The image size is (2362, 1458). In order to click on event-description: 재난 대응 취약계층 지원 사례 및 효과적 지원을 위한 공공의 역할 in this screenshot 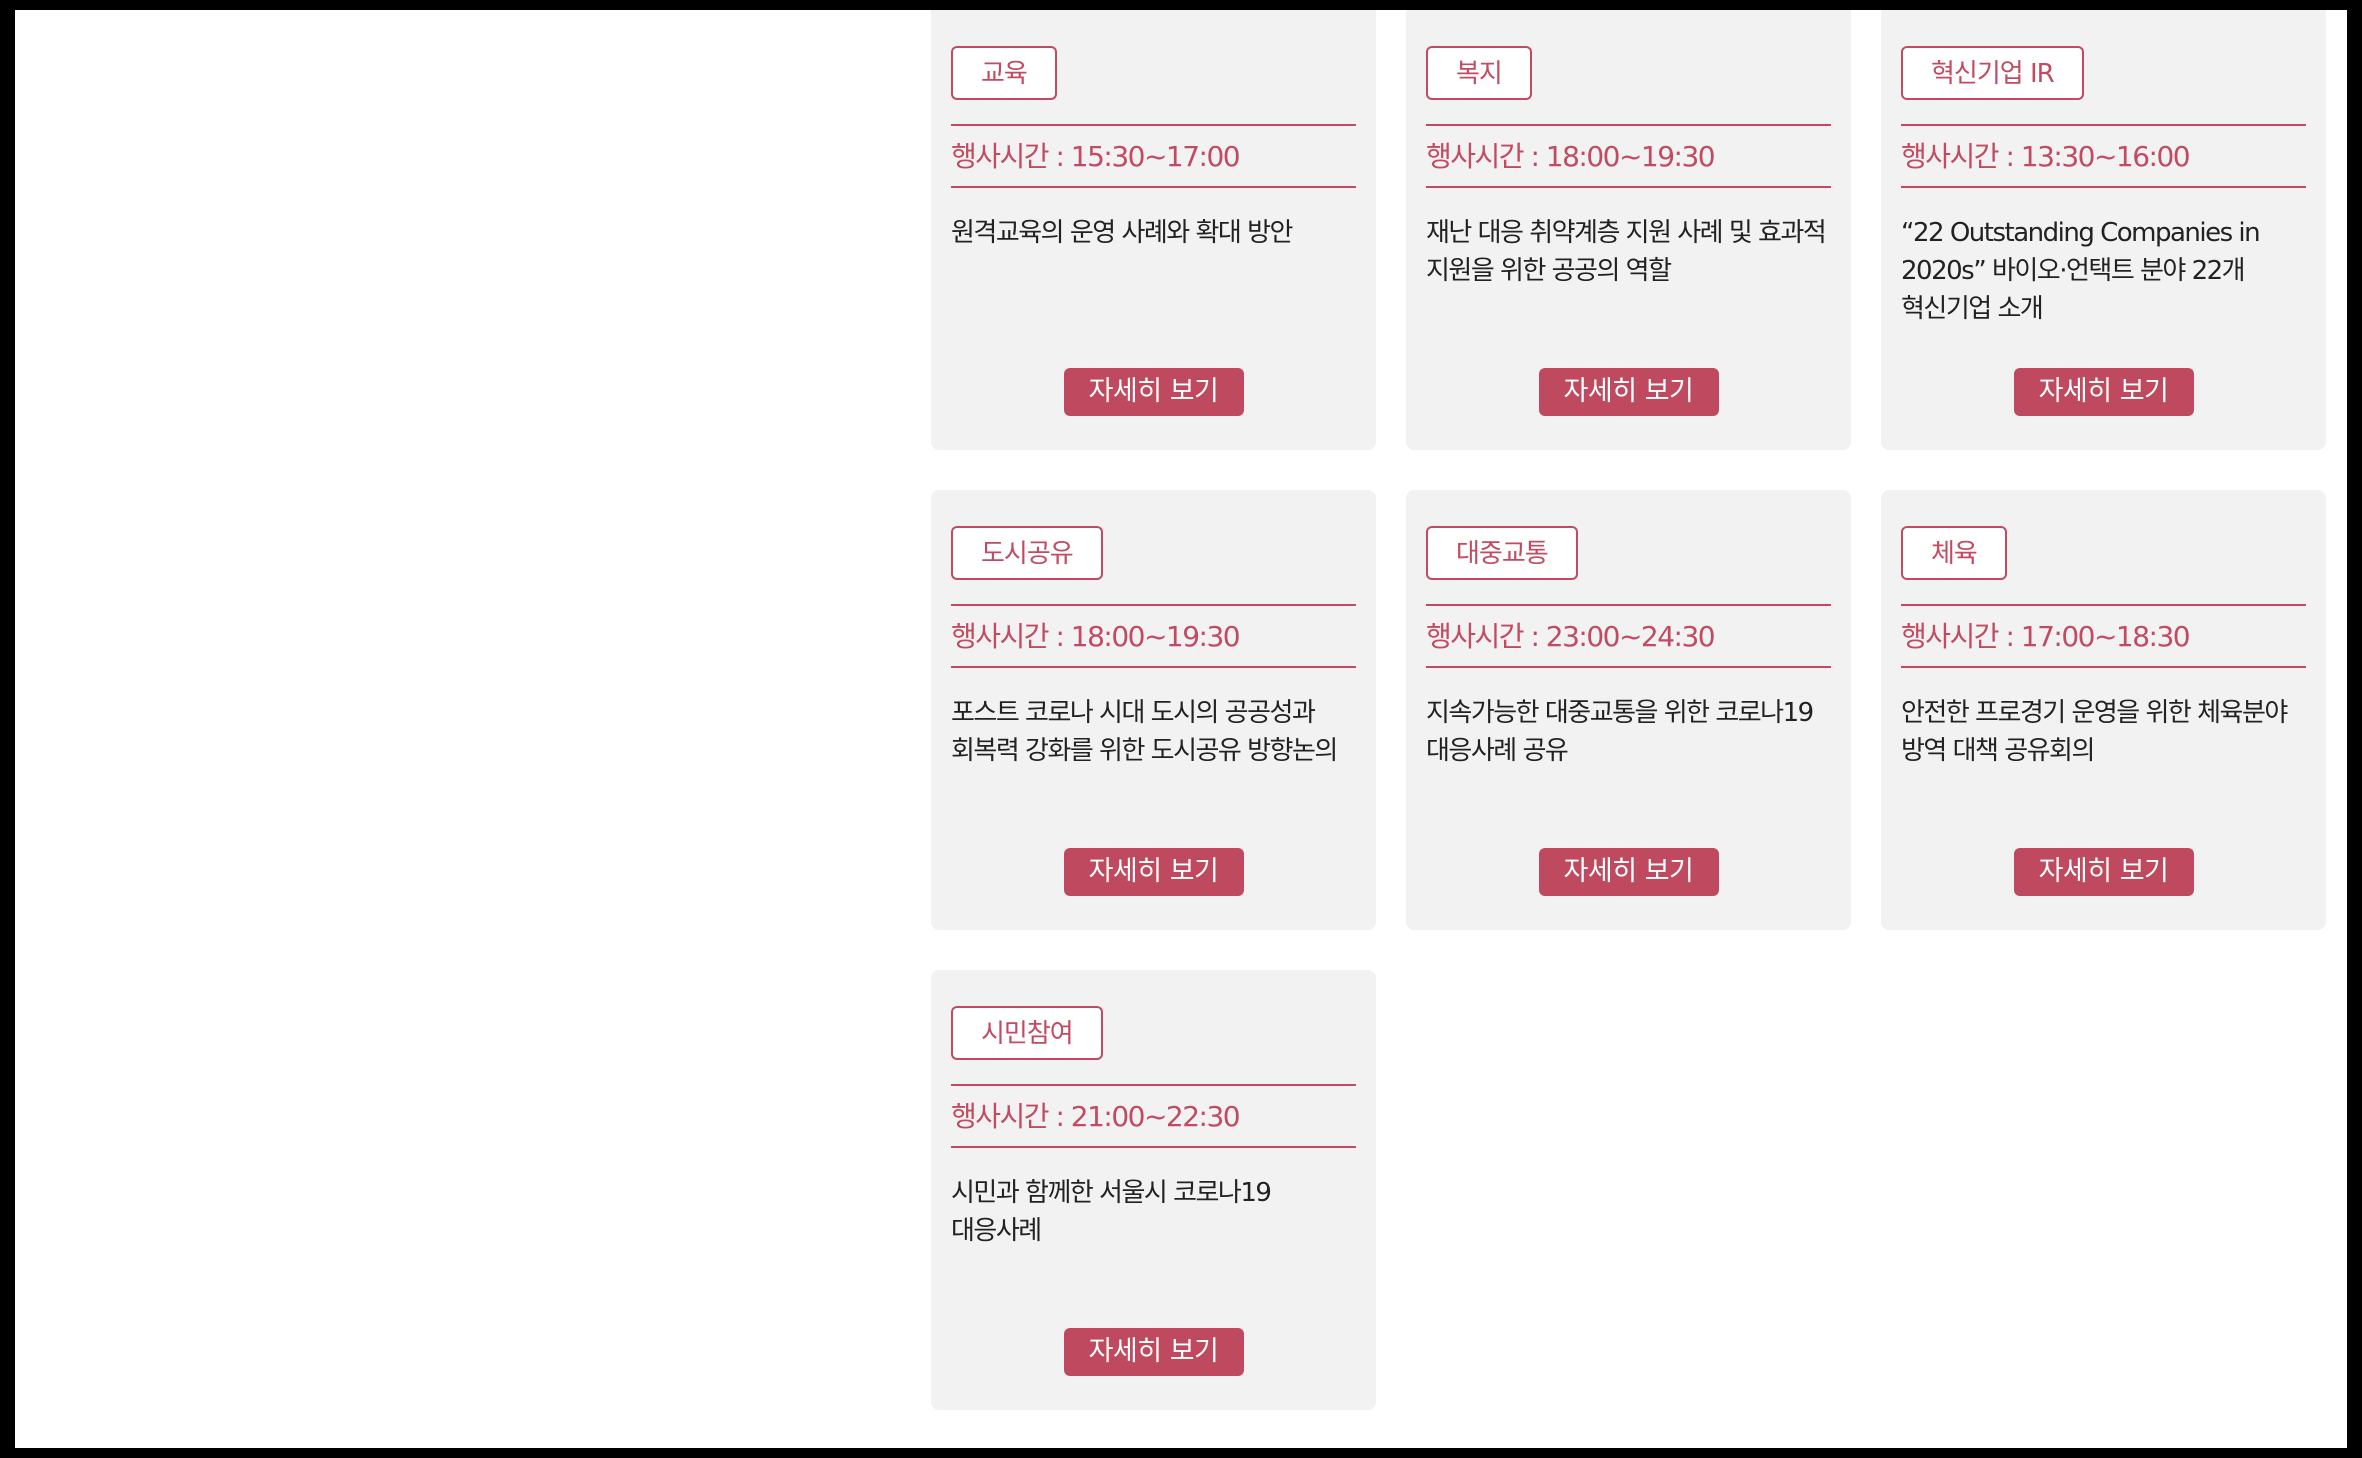, I will do `click(1626, 252)`.